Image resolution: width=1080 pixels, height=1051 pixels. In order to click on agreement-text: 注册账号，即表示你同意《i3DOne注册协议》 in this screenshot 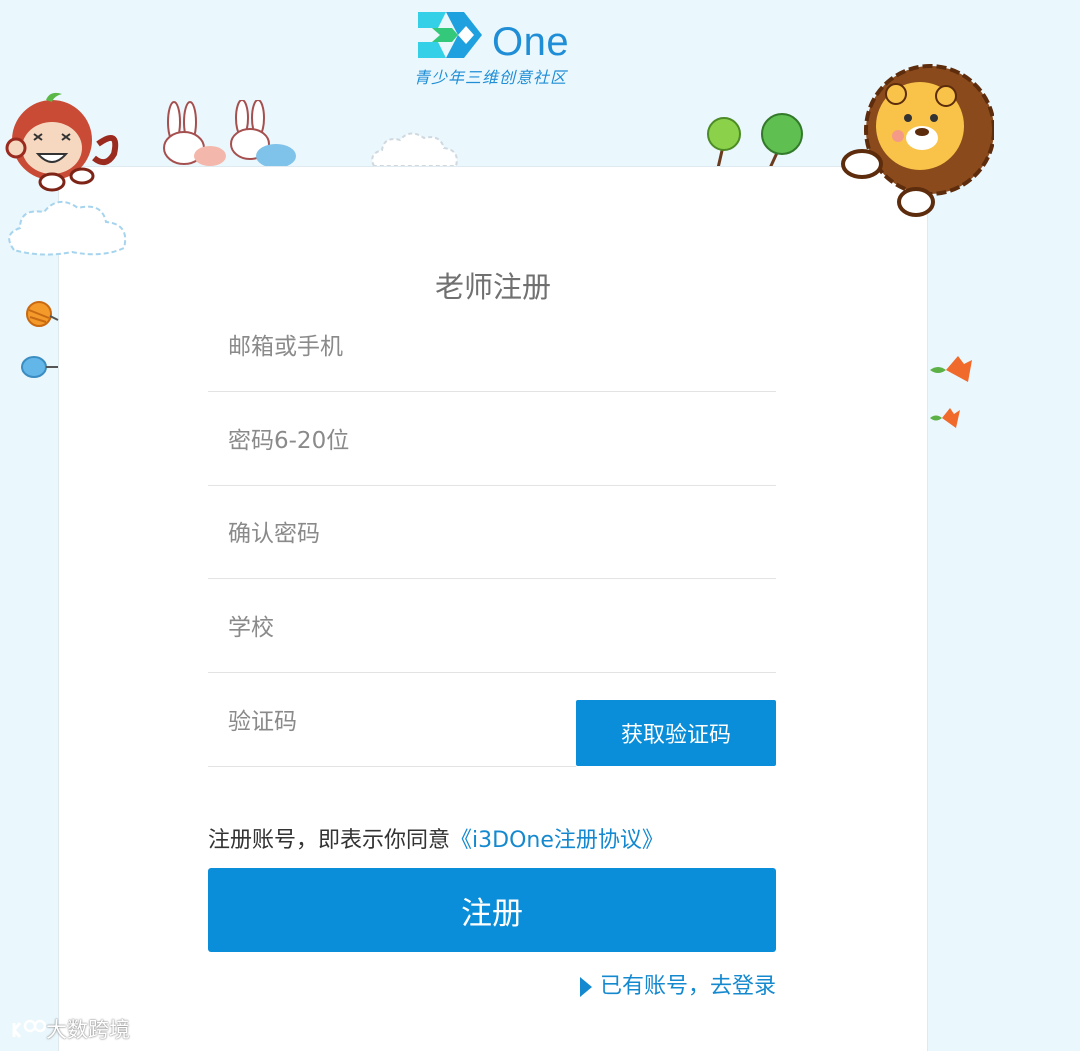, I will do `click(436, 838)`.